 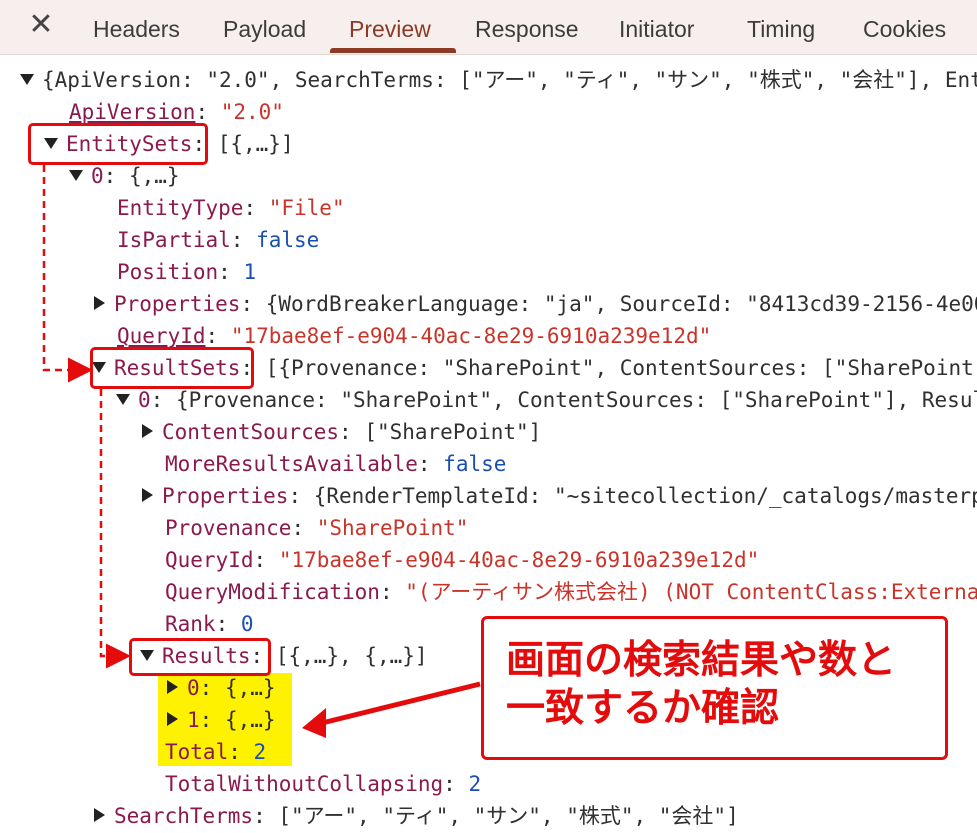 I want to click on tree-row-contentsources: ContentSources: ["SharePoint"], so click(x=340, y=432).